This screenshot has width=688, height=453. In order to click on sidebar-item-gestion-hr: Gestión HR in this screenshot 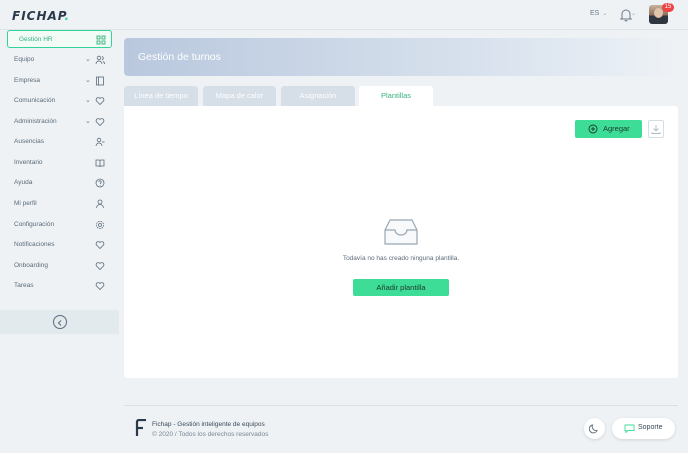, I will do `click(59, 39)`.